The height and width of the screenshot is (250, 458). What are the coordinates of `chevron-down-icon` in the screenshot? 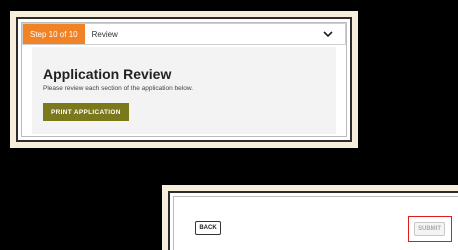 It's located at (328, 34).